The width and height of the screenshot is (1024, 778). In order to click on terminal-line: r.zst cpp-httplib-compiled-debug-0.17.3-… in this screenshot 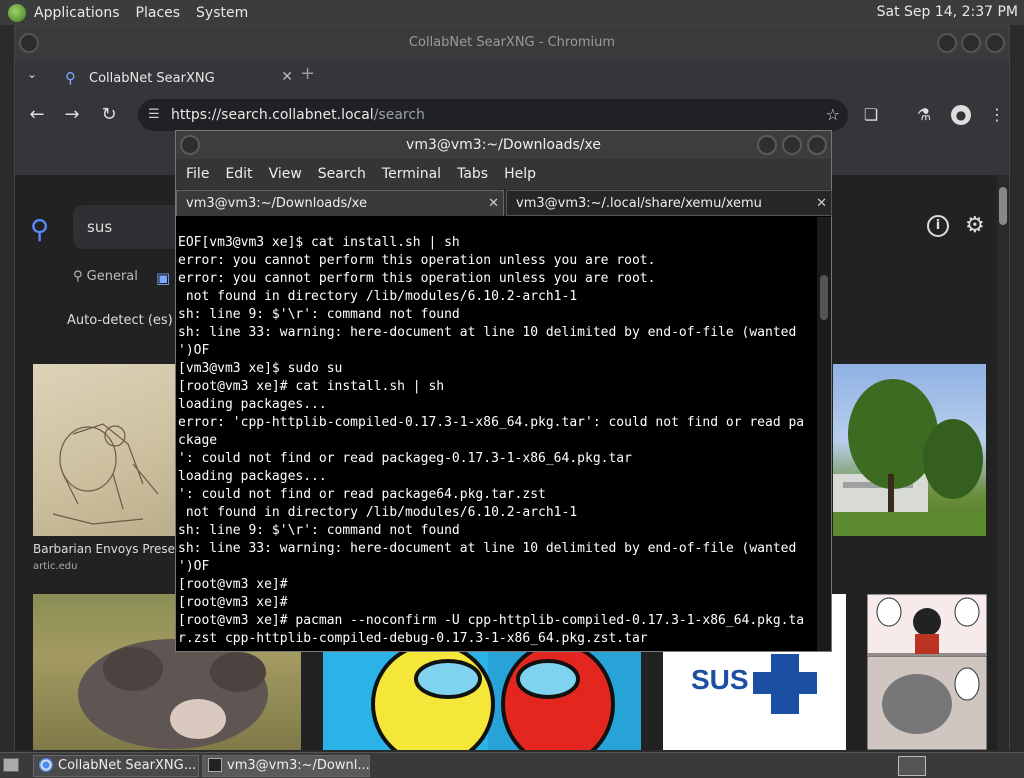, I will do `click(413, 638)`.